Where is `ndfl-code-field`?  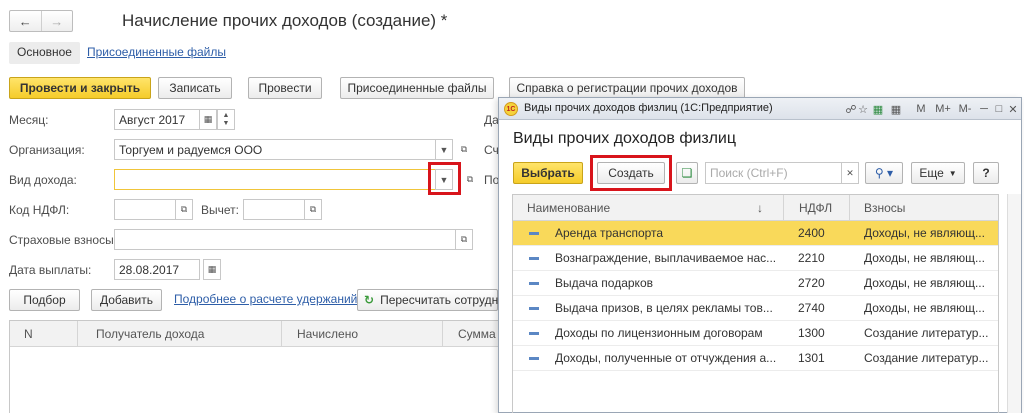
ndfl-code-field is located at coordinates (145, 209).